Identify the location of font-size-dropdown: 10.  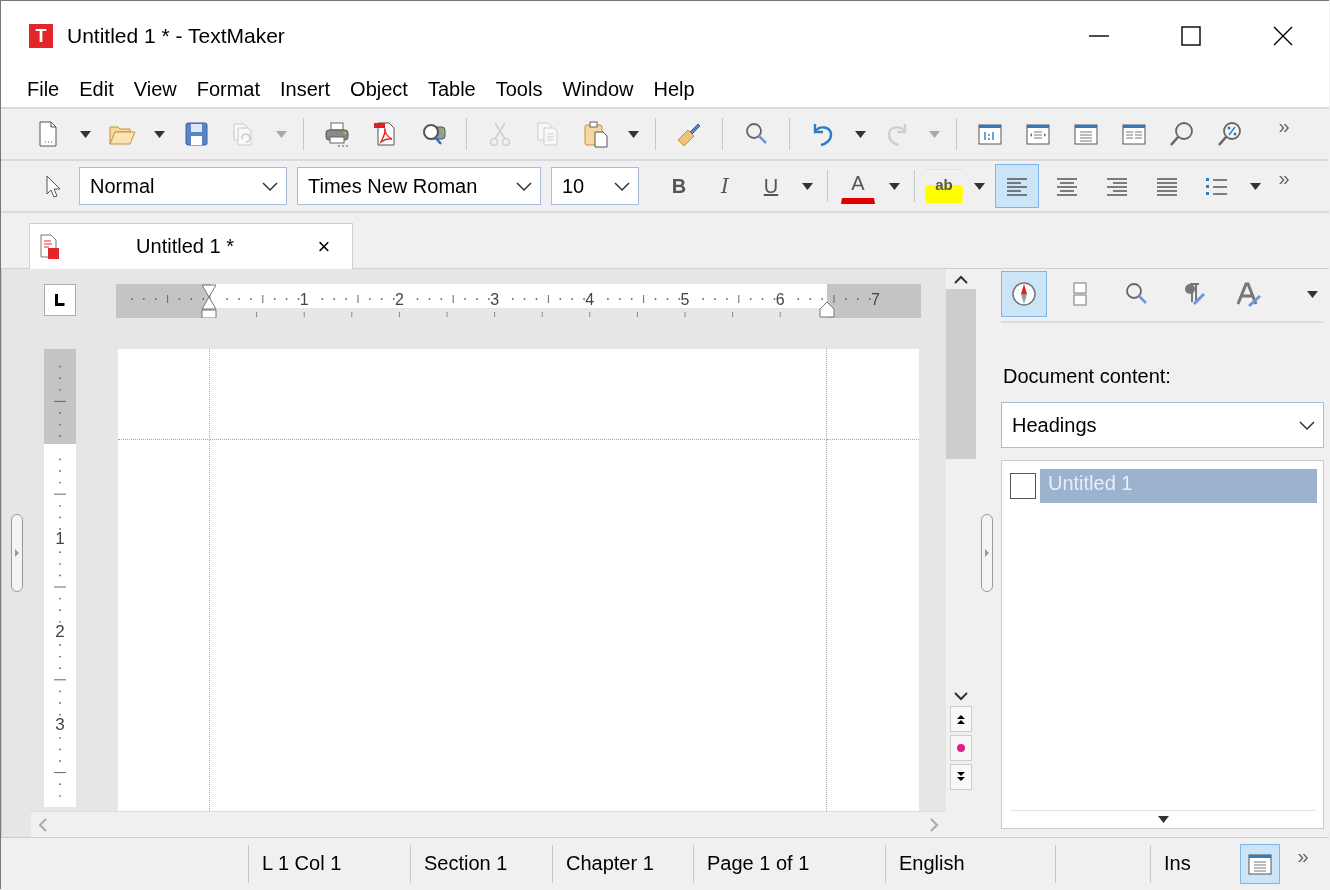
(595, 186).